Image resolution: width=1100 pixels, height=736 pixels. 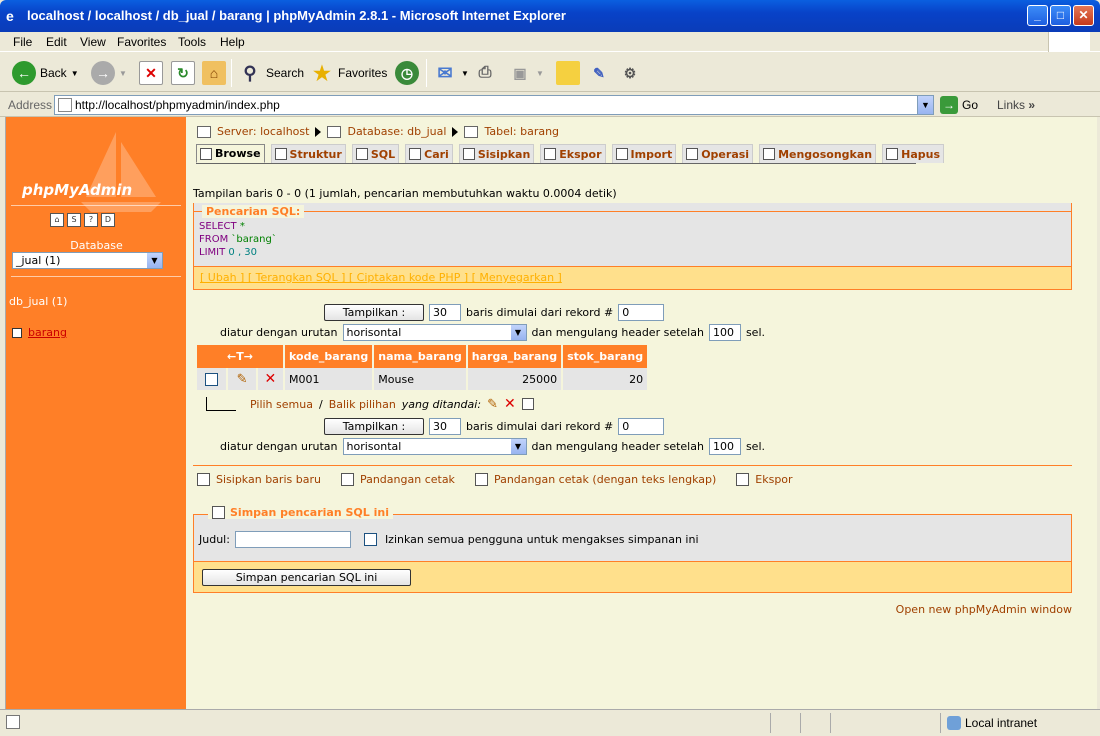 I want to click on column-header: kode_barang, so click(x=329, y=356).